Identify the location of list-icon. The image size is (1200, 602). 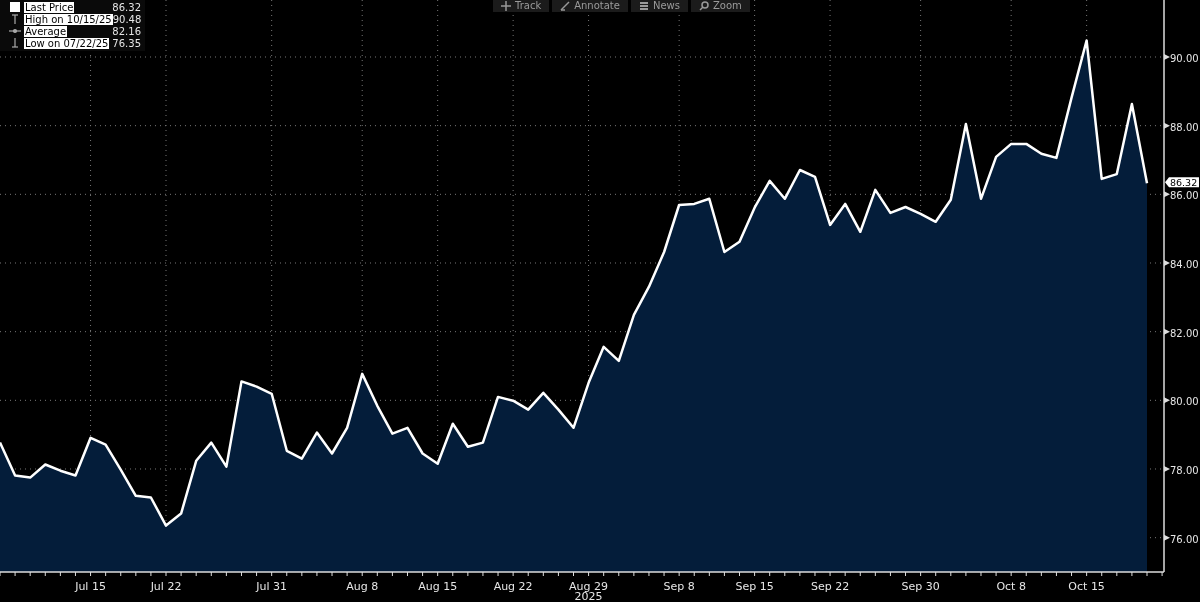
(643, 6).